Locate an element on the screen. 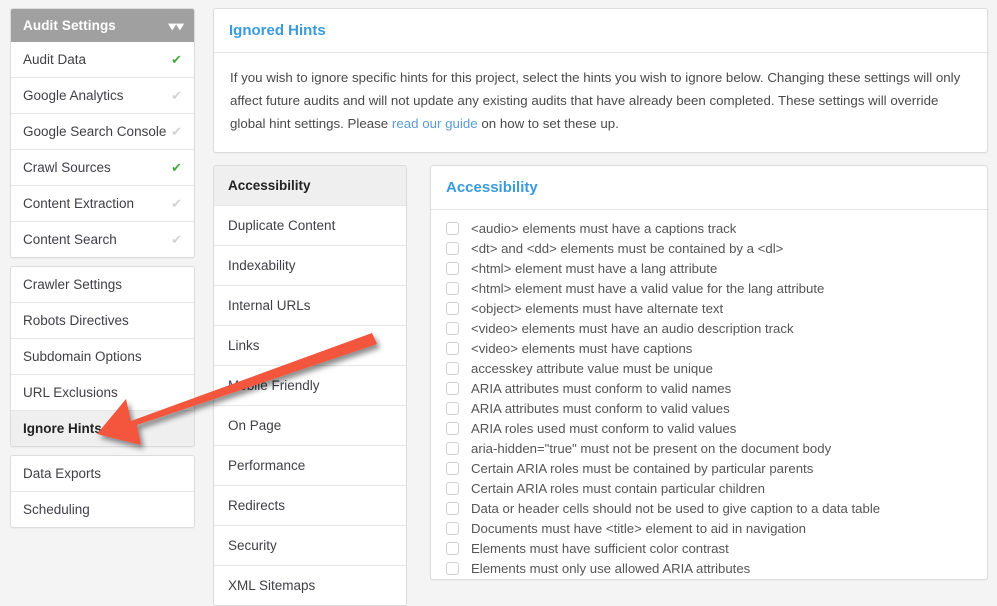  category-item-performance: Performance is located at coordinates (310, 465).